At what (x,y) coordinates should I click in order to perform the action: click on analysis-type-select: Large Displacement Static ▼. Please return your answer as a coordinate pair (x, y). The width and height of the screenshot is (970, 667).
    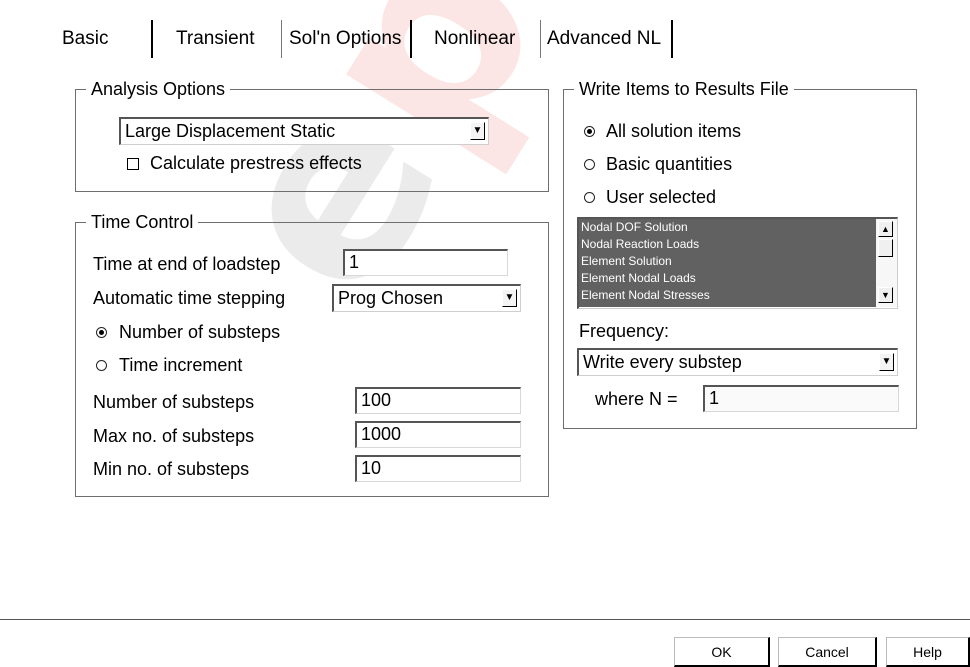
    Looking at the image, I should click on (304, 131).